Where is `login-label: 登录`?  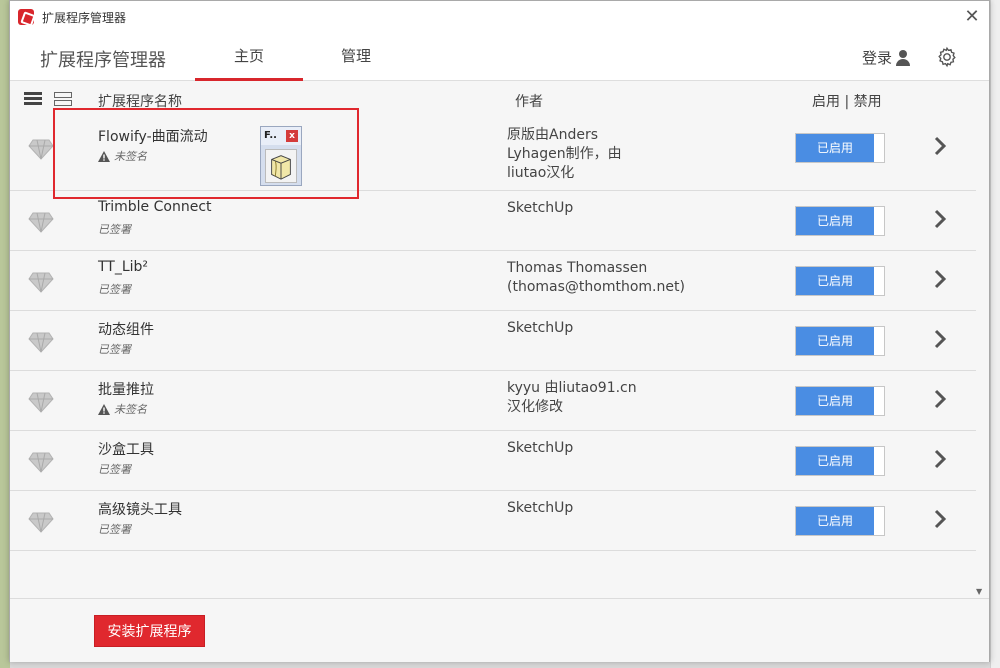
login-label: 登录 is located at coordinates (877, 58).